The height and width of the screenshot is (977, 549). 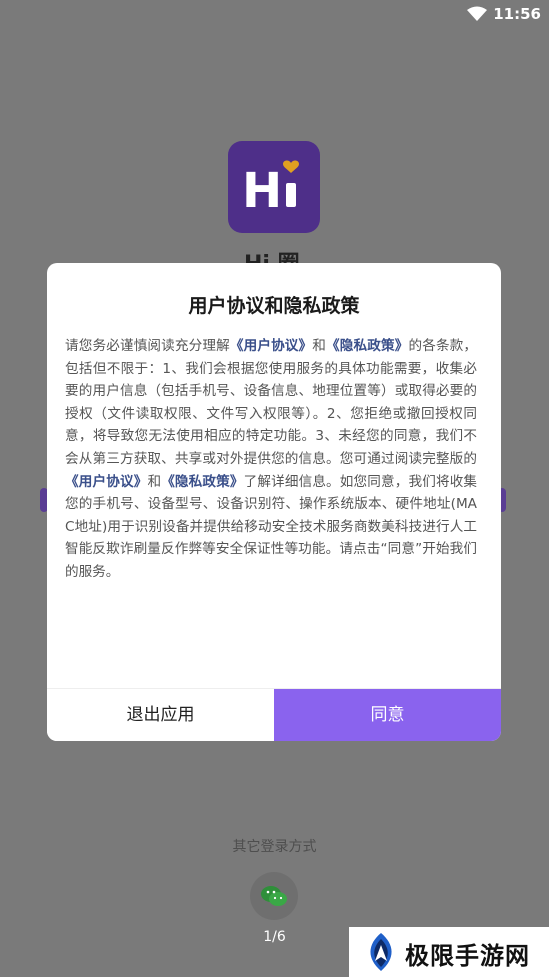 I want to click on other-login-label: 其它登录方式, so click(x=274, y=847).